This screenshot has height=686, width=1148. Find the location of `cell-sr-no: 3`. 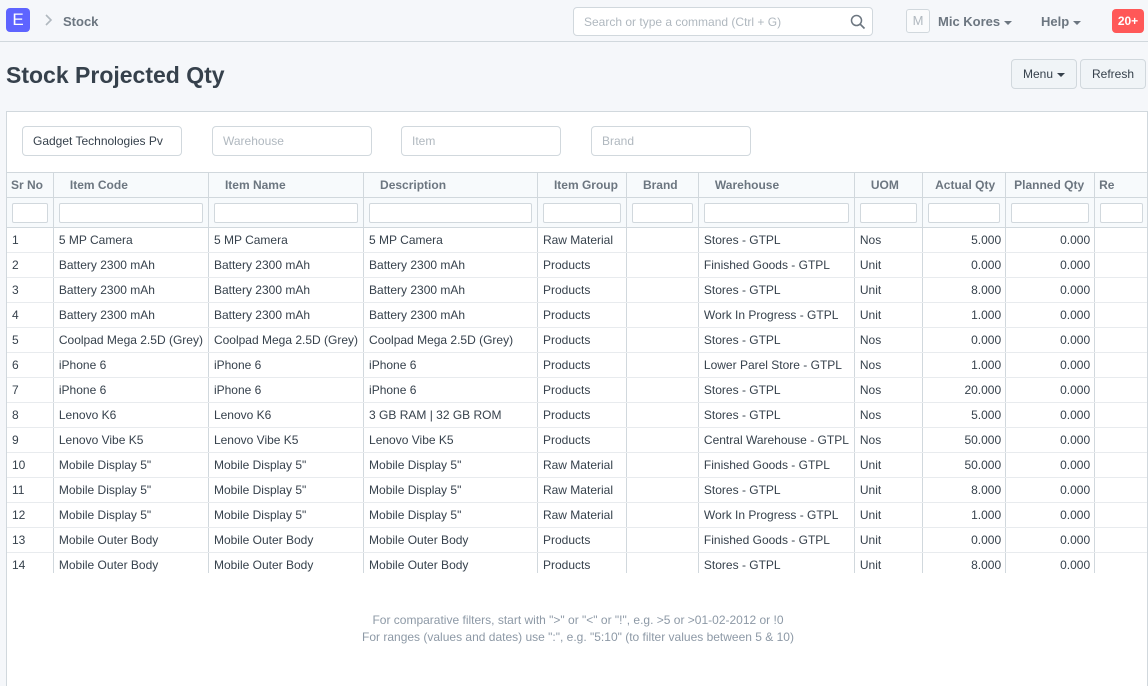

cell-sr-no: 3 is located at coordinates (30, 290).